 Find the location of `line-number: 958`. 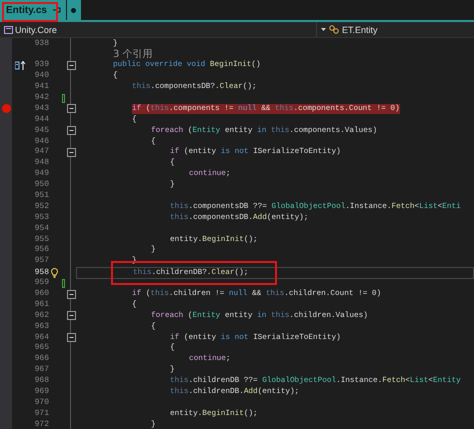

line-number: 958 is located at coordinates (41, 273).